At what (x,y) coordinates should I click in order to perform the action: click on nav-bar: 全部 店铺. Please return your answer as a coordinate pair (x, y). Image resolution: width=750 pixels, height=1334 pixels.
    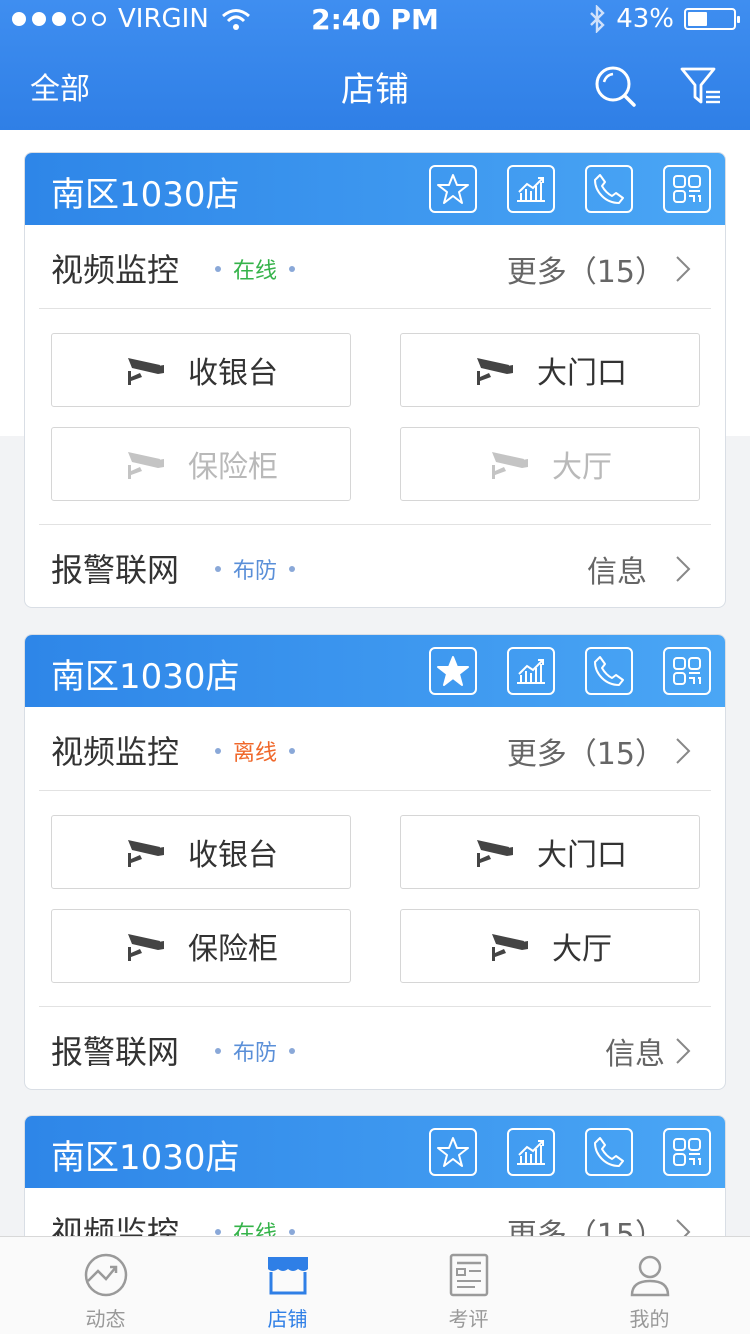
    Looking at the image, I should click on (375, 85).